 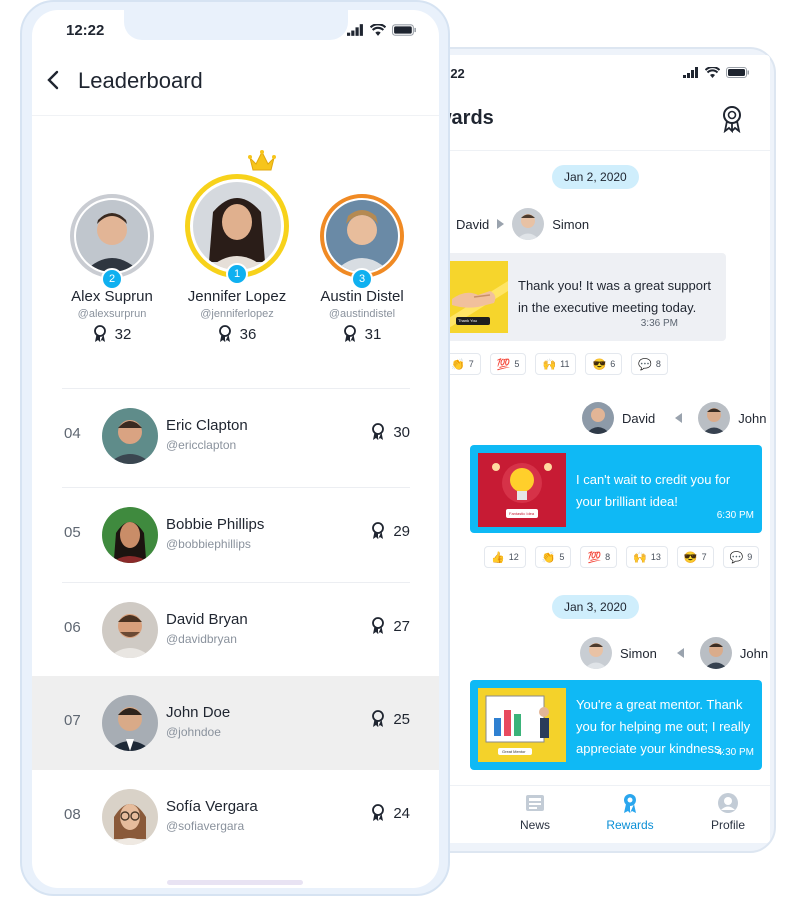 What do you see at coordinates (236, 817) in the screenshot?
I see `leaderboard-row: 08 Sofía Vergara @sofiavergara 24` at bounding box center [236, 817].